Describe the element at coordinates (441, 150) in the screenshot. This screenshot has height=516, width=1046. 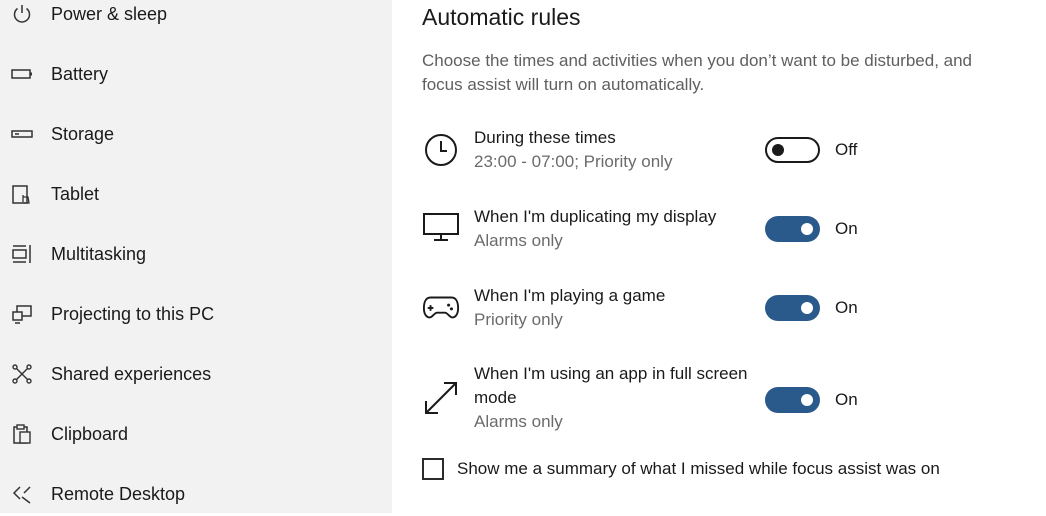
I see `clock-icon` at that location.